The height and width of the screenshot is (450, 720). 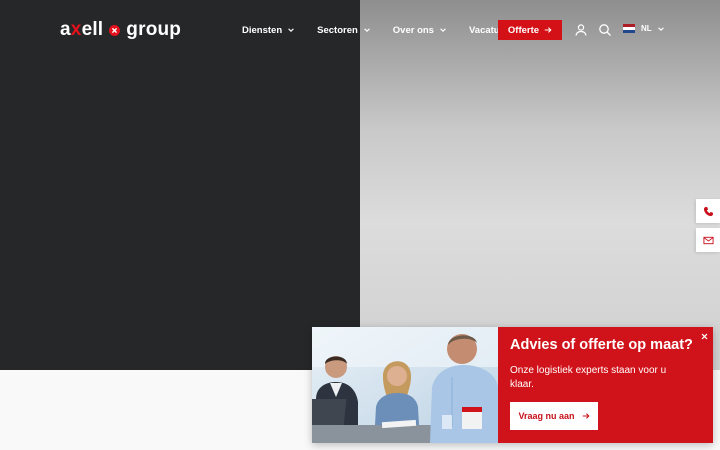 I want to click on logo-group: group, so click(x=154, y=29).